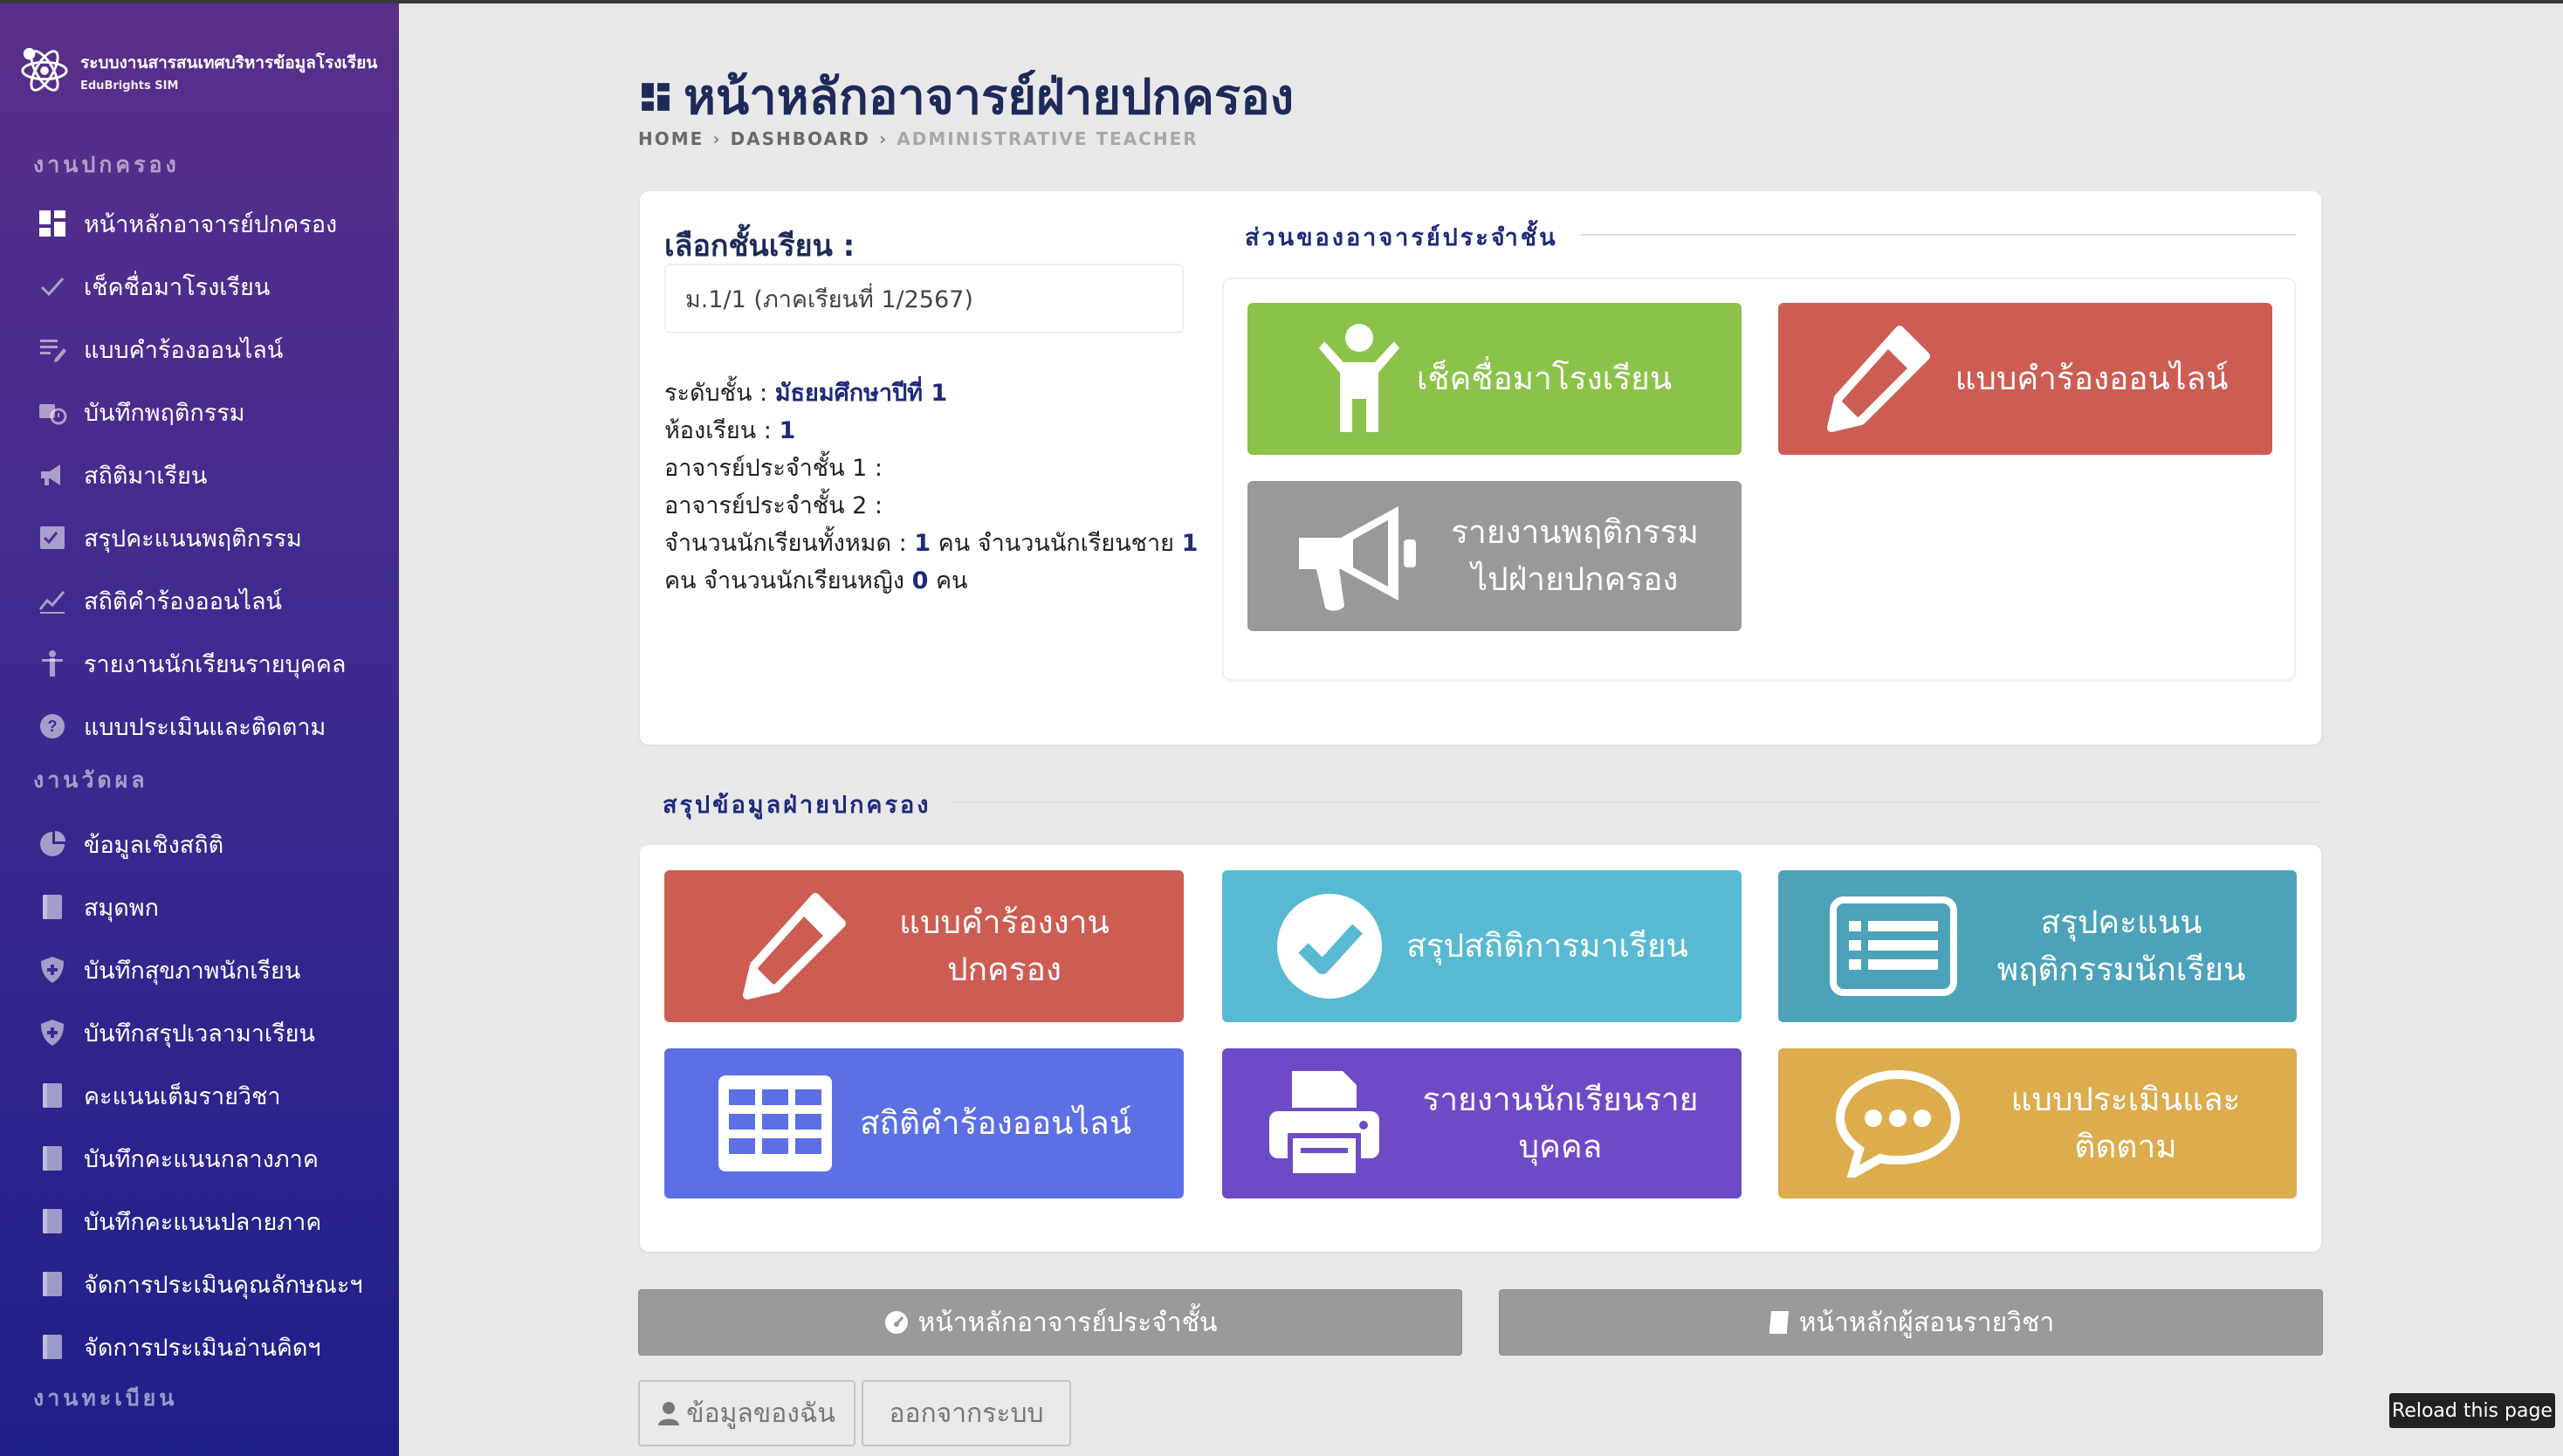  I want to click on my-profile-button: ข้อมูลของฉัน, so click(746, 1413).